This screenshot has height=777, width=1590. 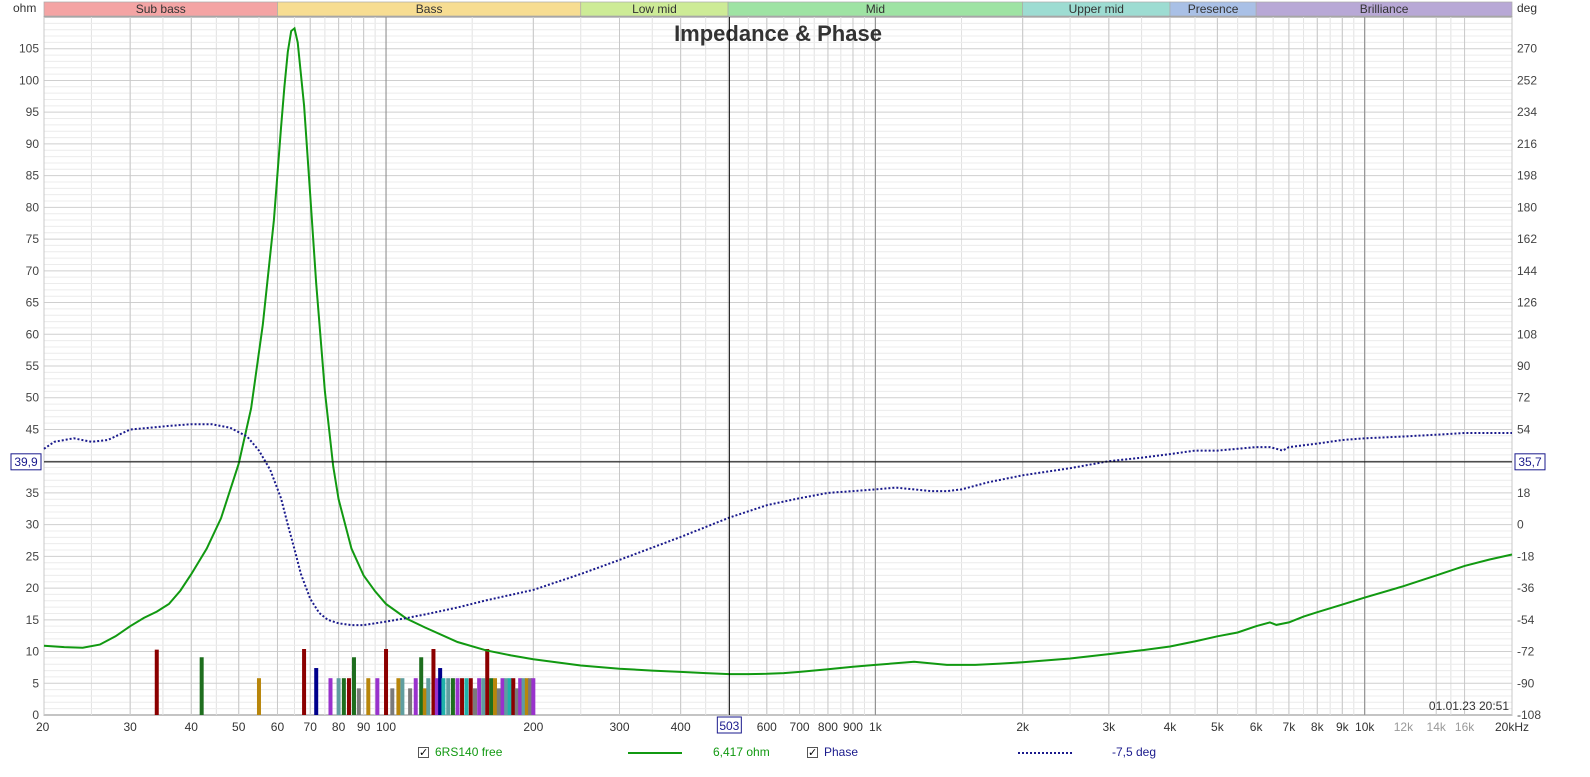 What do you see at coordinates (1524, 398) in the screenshot?
I see `y-right-tick: 72` at bounding box center [1524, 398].